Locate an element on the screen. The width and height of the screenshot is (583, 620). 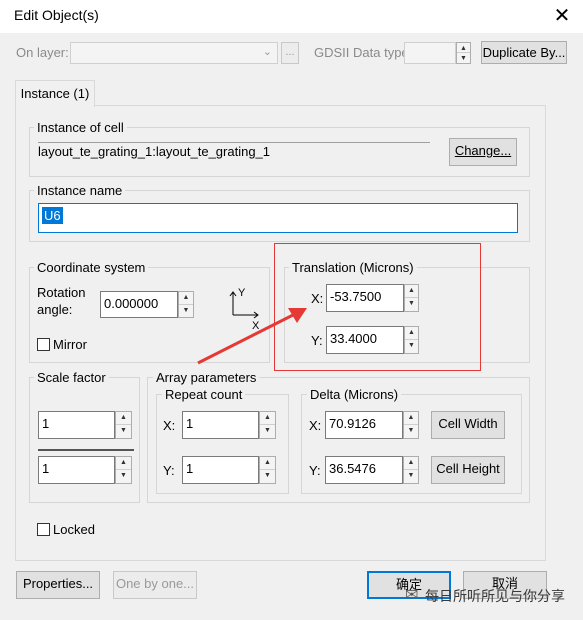
instance-of-cell-label: Instance of cell is located at coordinates (80, 127).